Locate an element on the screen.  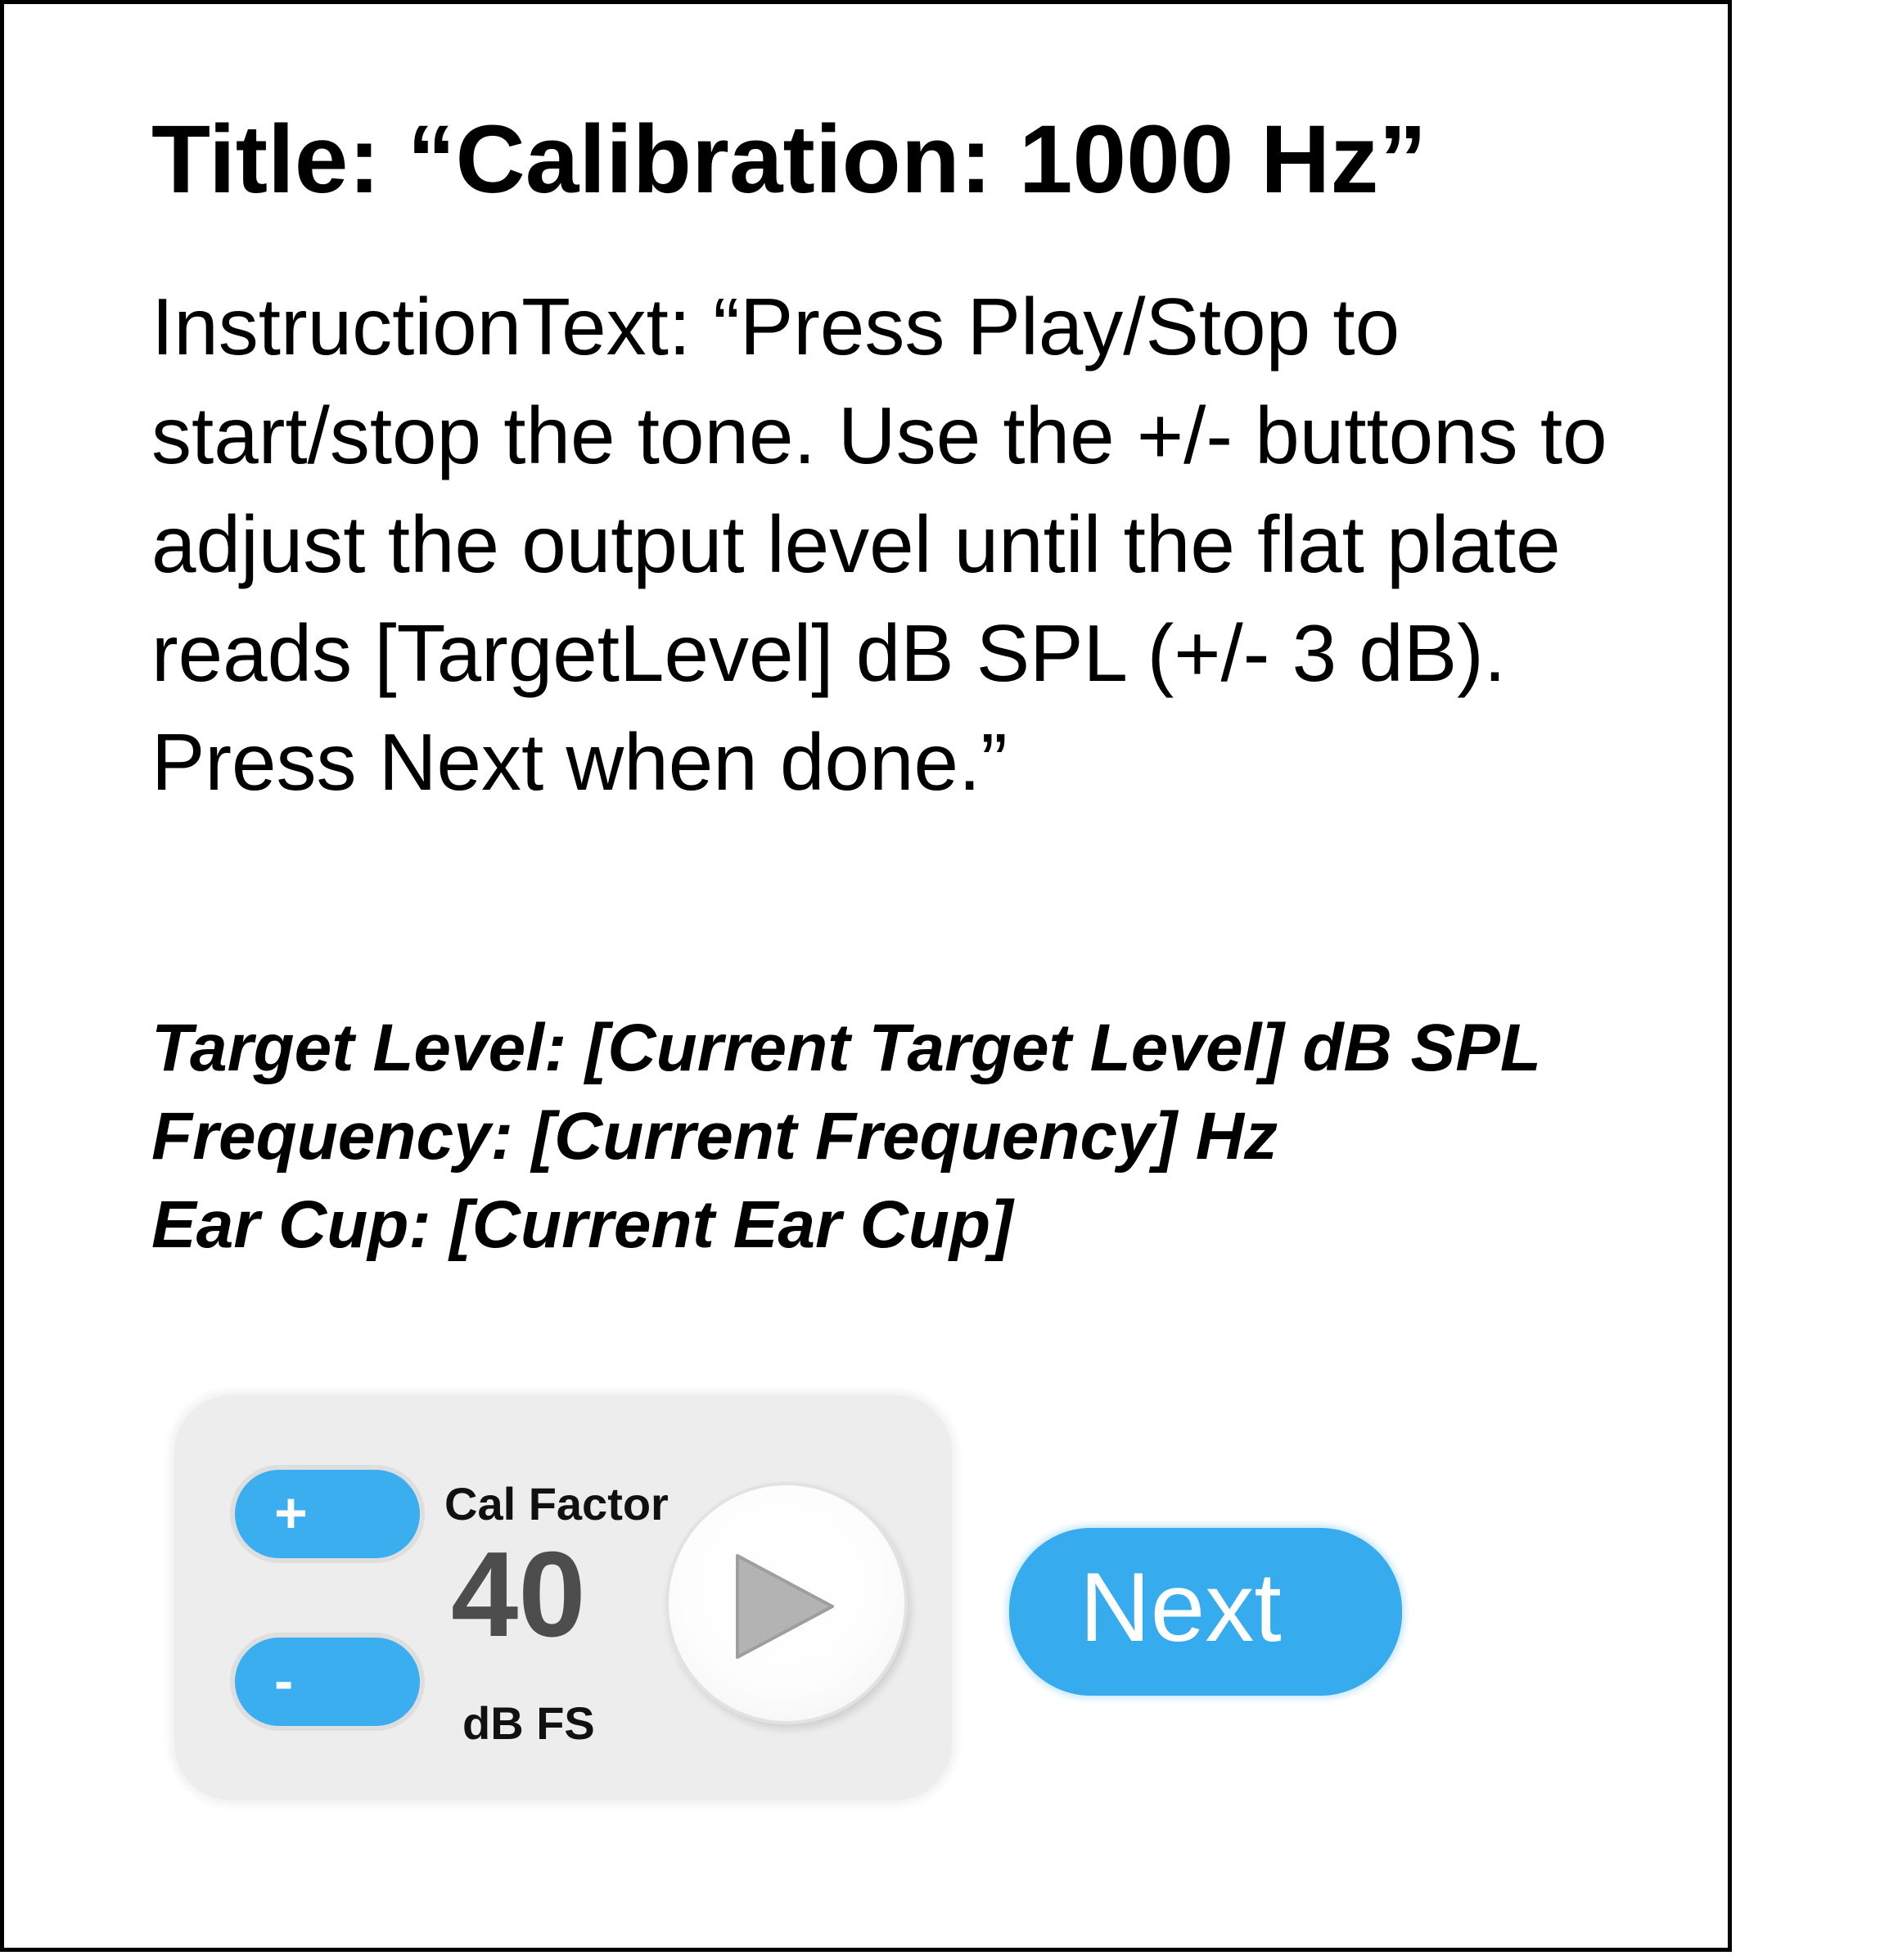
calibration-control-panel: + - Cal Factor 40 dB FS is located at coordinates (563, 1597).